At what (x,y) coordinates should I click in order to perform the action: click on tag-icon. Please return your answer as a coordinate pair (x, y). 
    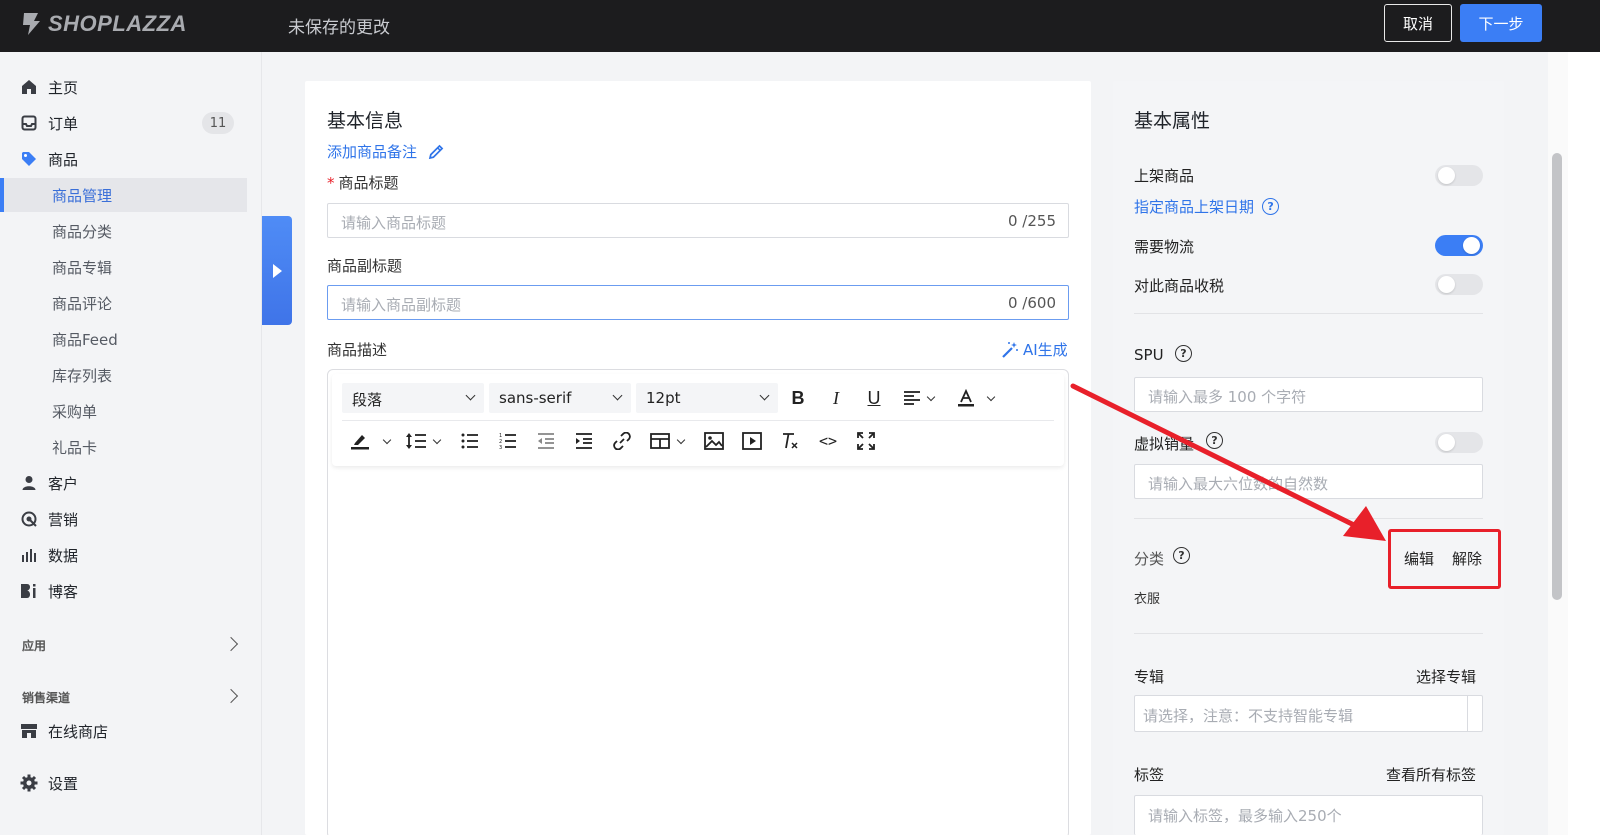
    Looking at the image, I should click on (29, 159).